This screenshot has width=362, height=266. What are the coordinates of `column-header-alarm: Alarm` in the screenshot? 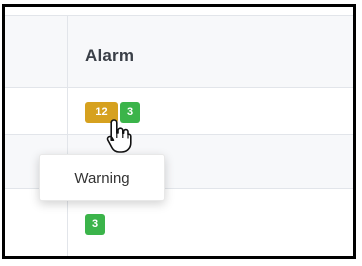 It's located at (109, 56).